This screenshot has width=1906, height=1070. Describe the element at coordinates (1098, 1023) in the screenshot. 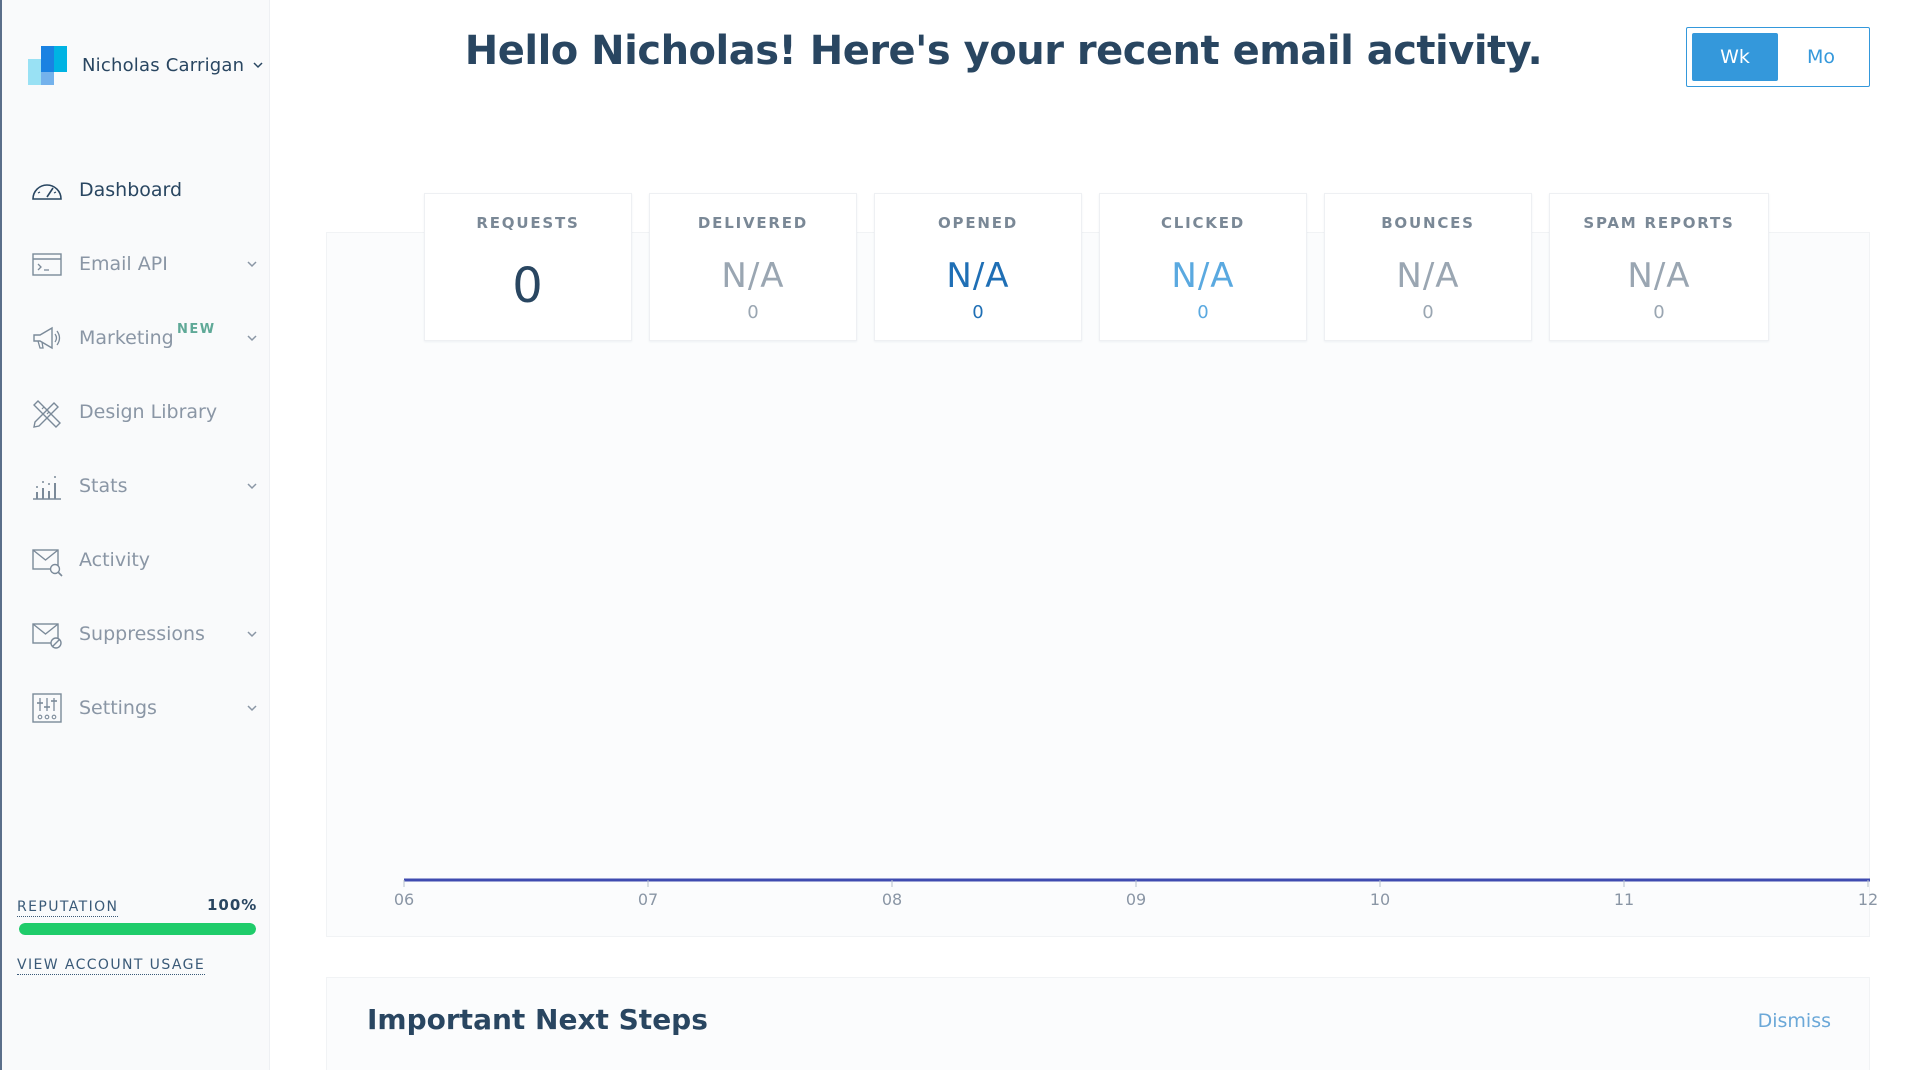

I see `next-steps-panel: Important Next Steps Dismiss` at that location.